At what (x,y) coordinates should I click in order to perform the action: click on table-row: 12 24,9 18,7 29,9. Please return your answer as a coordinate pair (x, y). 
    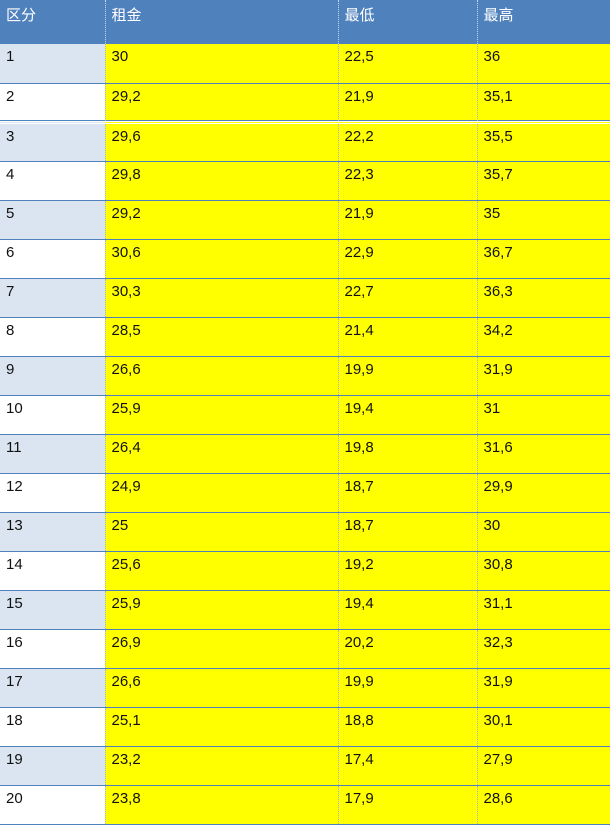
    Looking at the image, I should click on (305, 493).